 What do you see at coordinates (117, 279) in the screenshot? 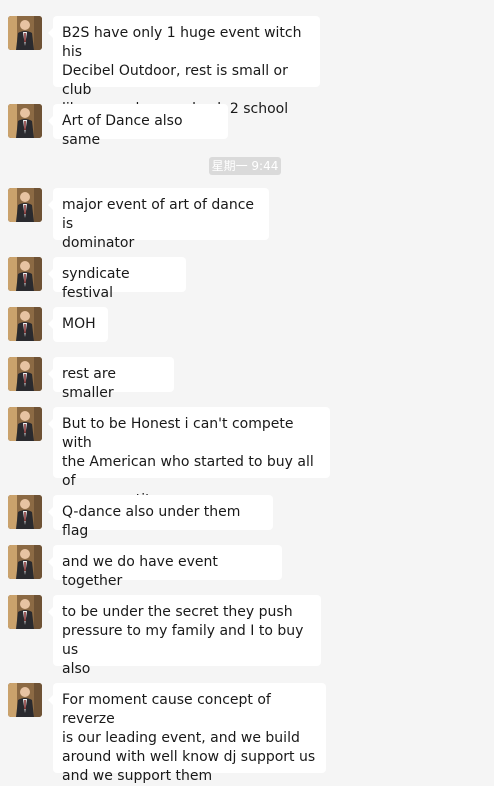
I see `message-bubble: syndicate festival` at bounding box center [117, 279].